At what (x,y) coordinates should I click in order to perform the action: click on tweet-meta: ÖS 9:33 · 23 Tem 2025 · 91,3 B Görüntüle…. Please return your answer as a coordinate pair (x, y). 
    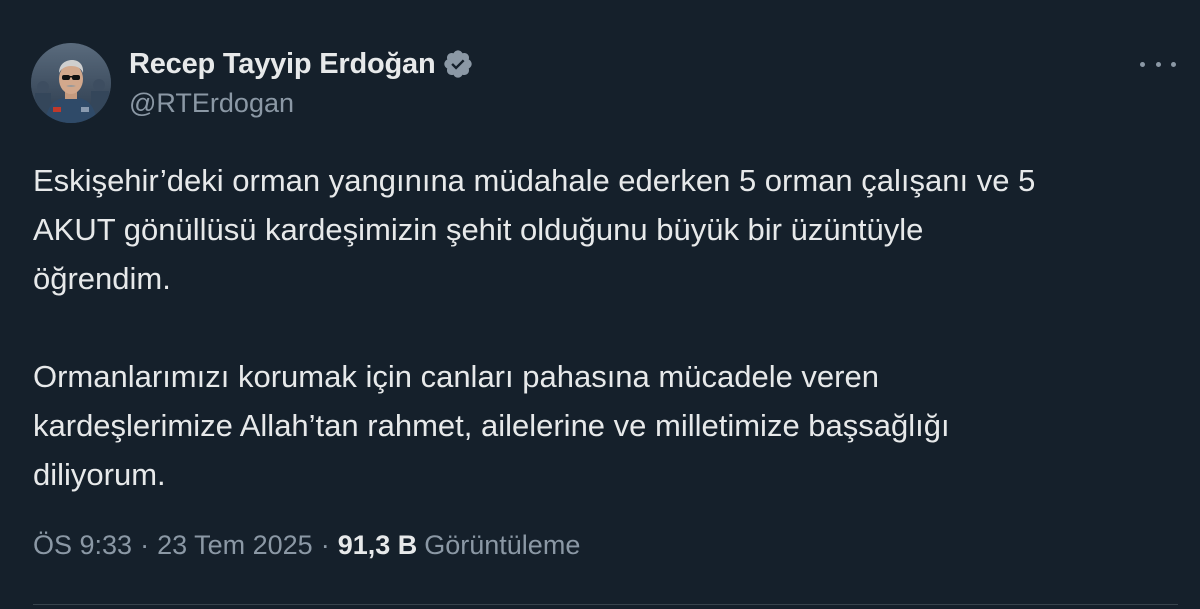
    Looking at the image, I should click on (306, 545).